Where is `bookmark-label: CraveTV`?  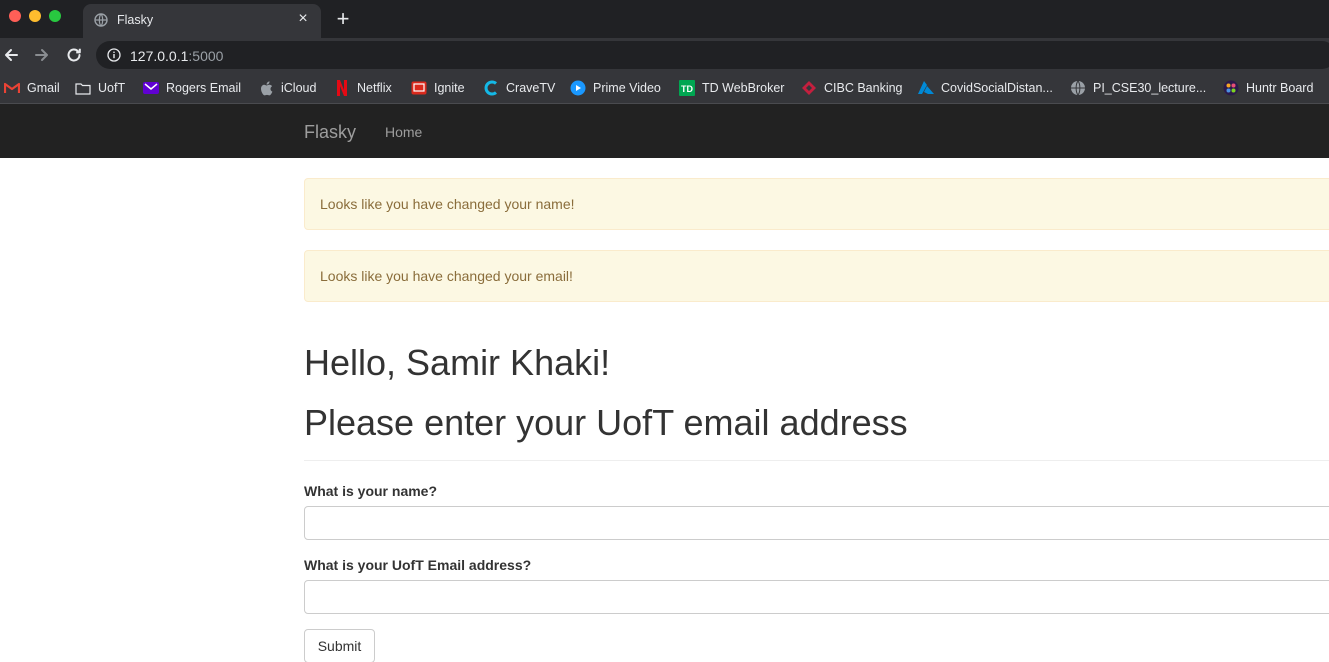
bookmark-label: CraveTV is located at coordinates (531, 88).